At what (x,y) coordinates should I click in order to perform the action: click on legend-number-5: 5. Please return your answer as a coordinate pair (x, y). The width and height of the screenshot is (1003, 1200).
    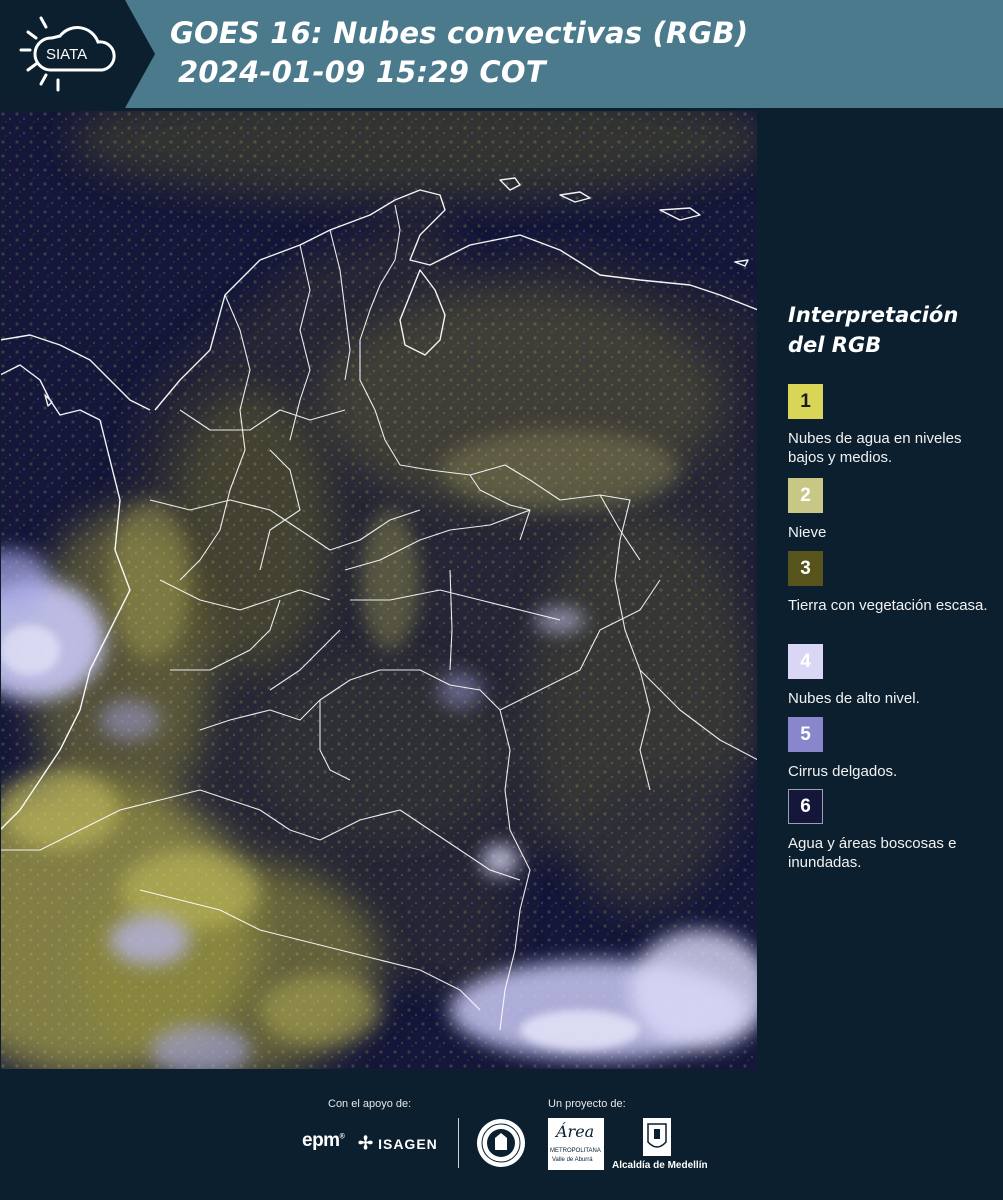
    Looking at the image, I should click on (805, 734).